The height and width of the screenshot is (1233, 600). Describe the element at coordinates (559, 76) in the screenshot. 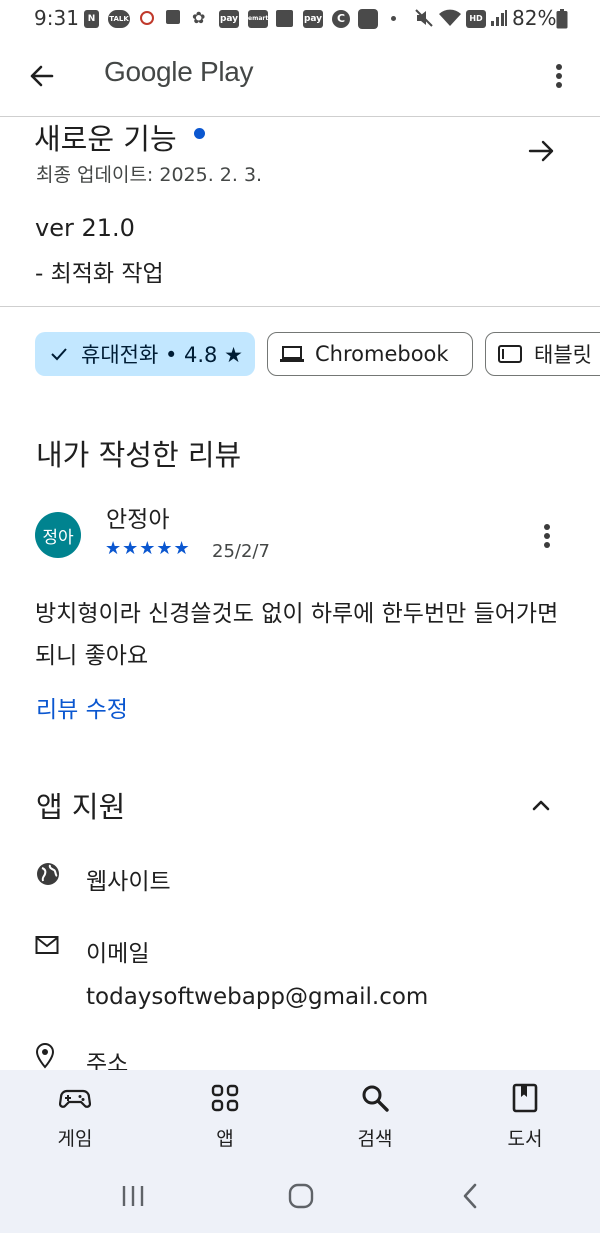

I see `more-options-button` at that location.